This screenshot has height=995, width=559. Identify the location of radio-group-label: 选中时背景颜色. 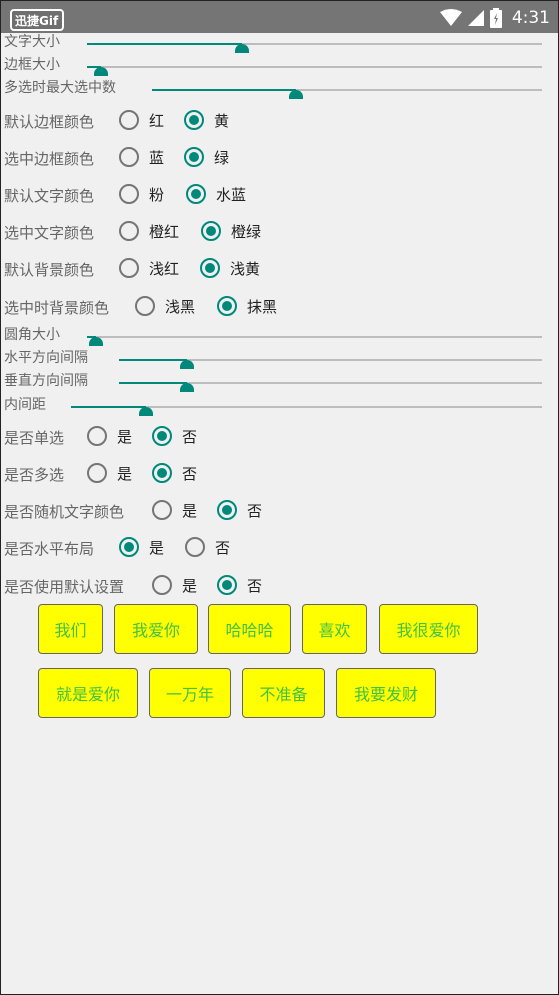
(57, 308).